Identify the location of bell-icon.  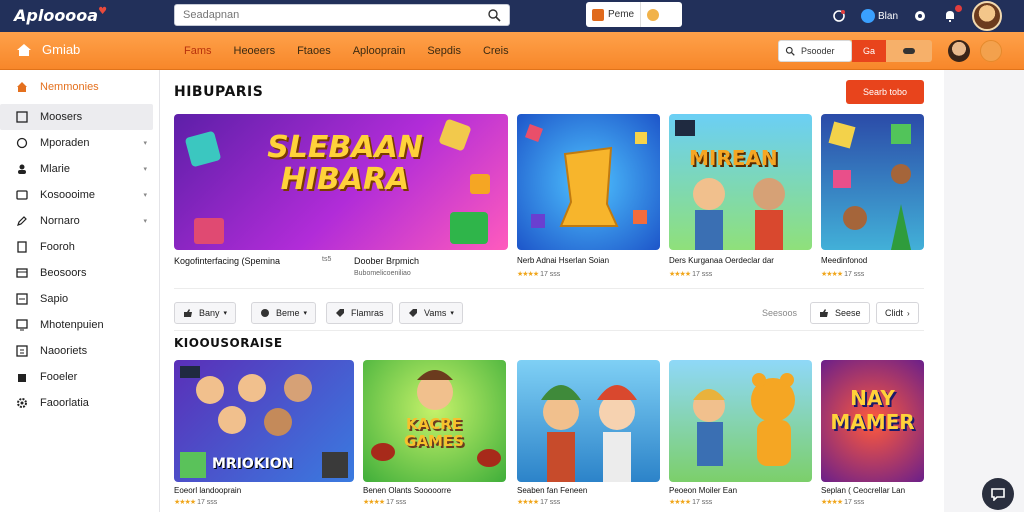
(952, 14).